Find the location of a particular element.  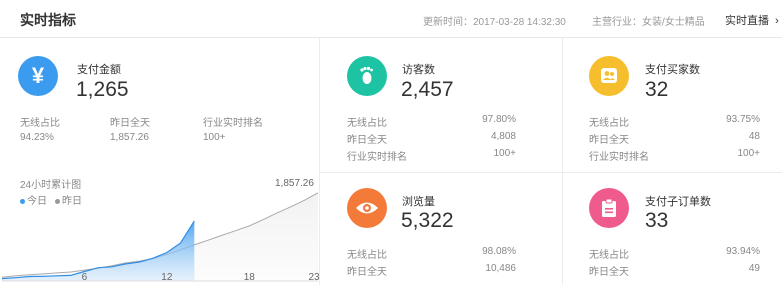

x-tick-label: 18 is located at coordinates (250, 277).